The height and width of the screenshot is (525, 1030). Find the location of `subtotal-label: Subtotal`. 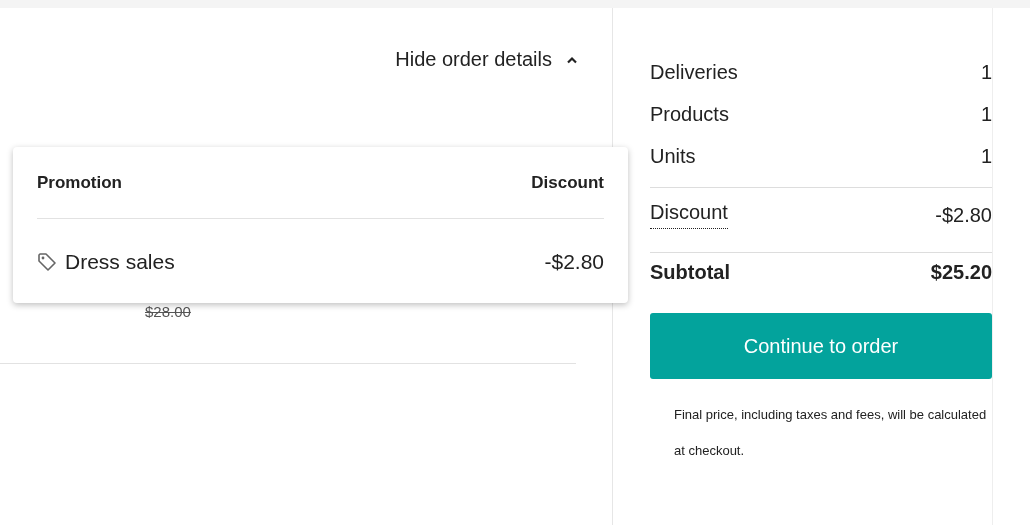

subtotal-label: Subtotal is located at coordinates (690, 272).